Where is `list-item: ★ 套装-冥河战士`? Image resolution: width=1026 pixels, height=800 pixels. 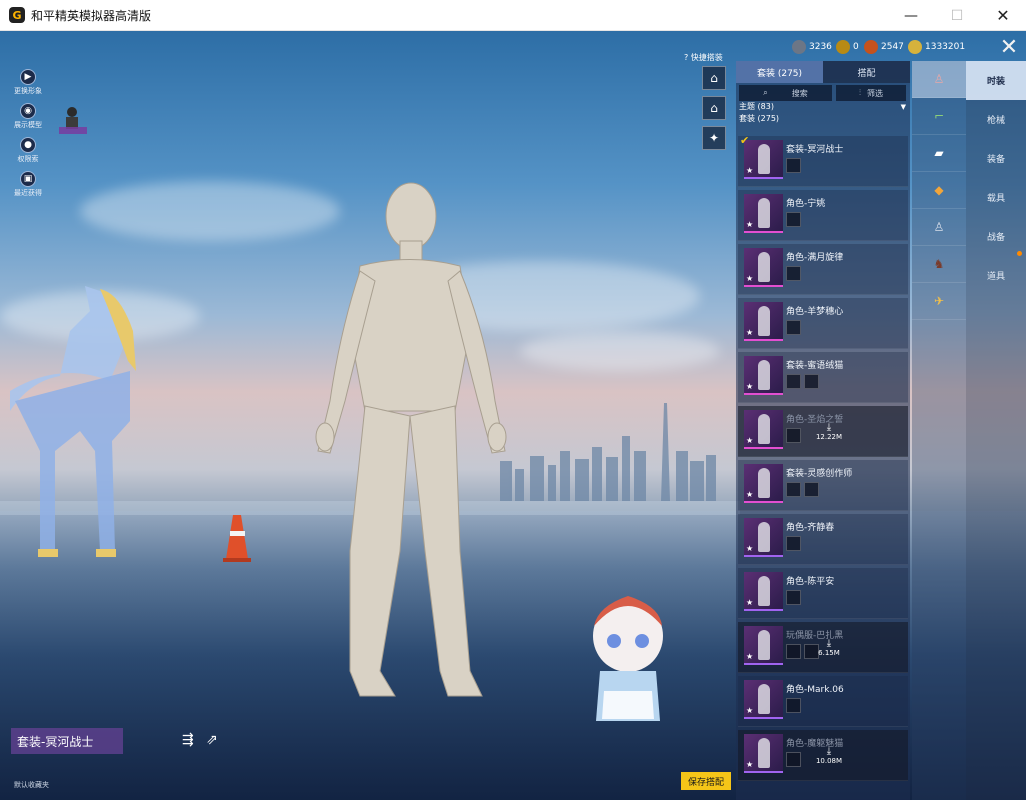
list-item: ★ 套装-冥河战士 is located at coordinates (823, 161).